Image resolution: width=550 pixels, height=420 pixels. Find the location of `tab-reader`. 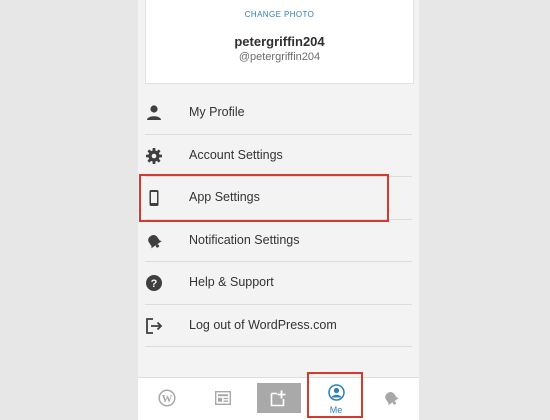

tab-reader is located at coordinates (223, 399).